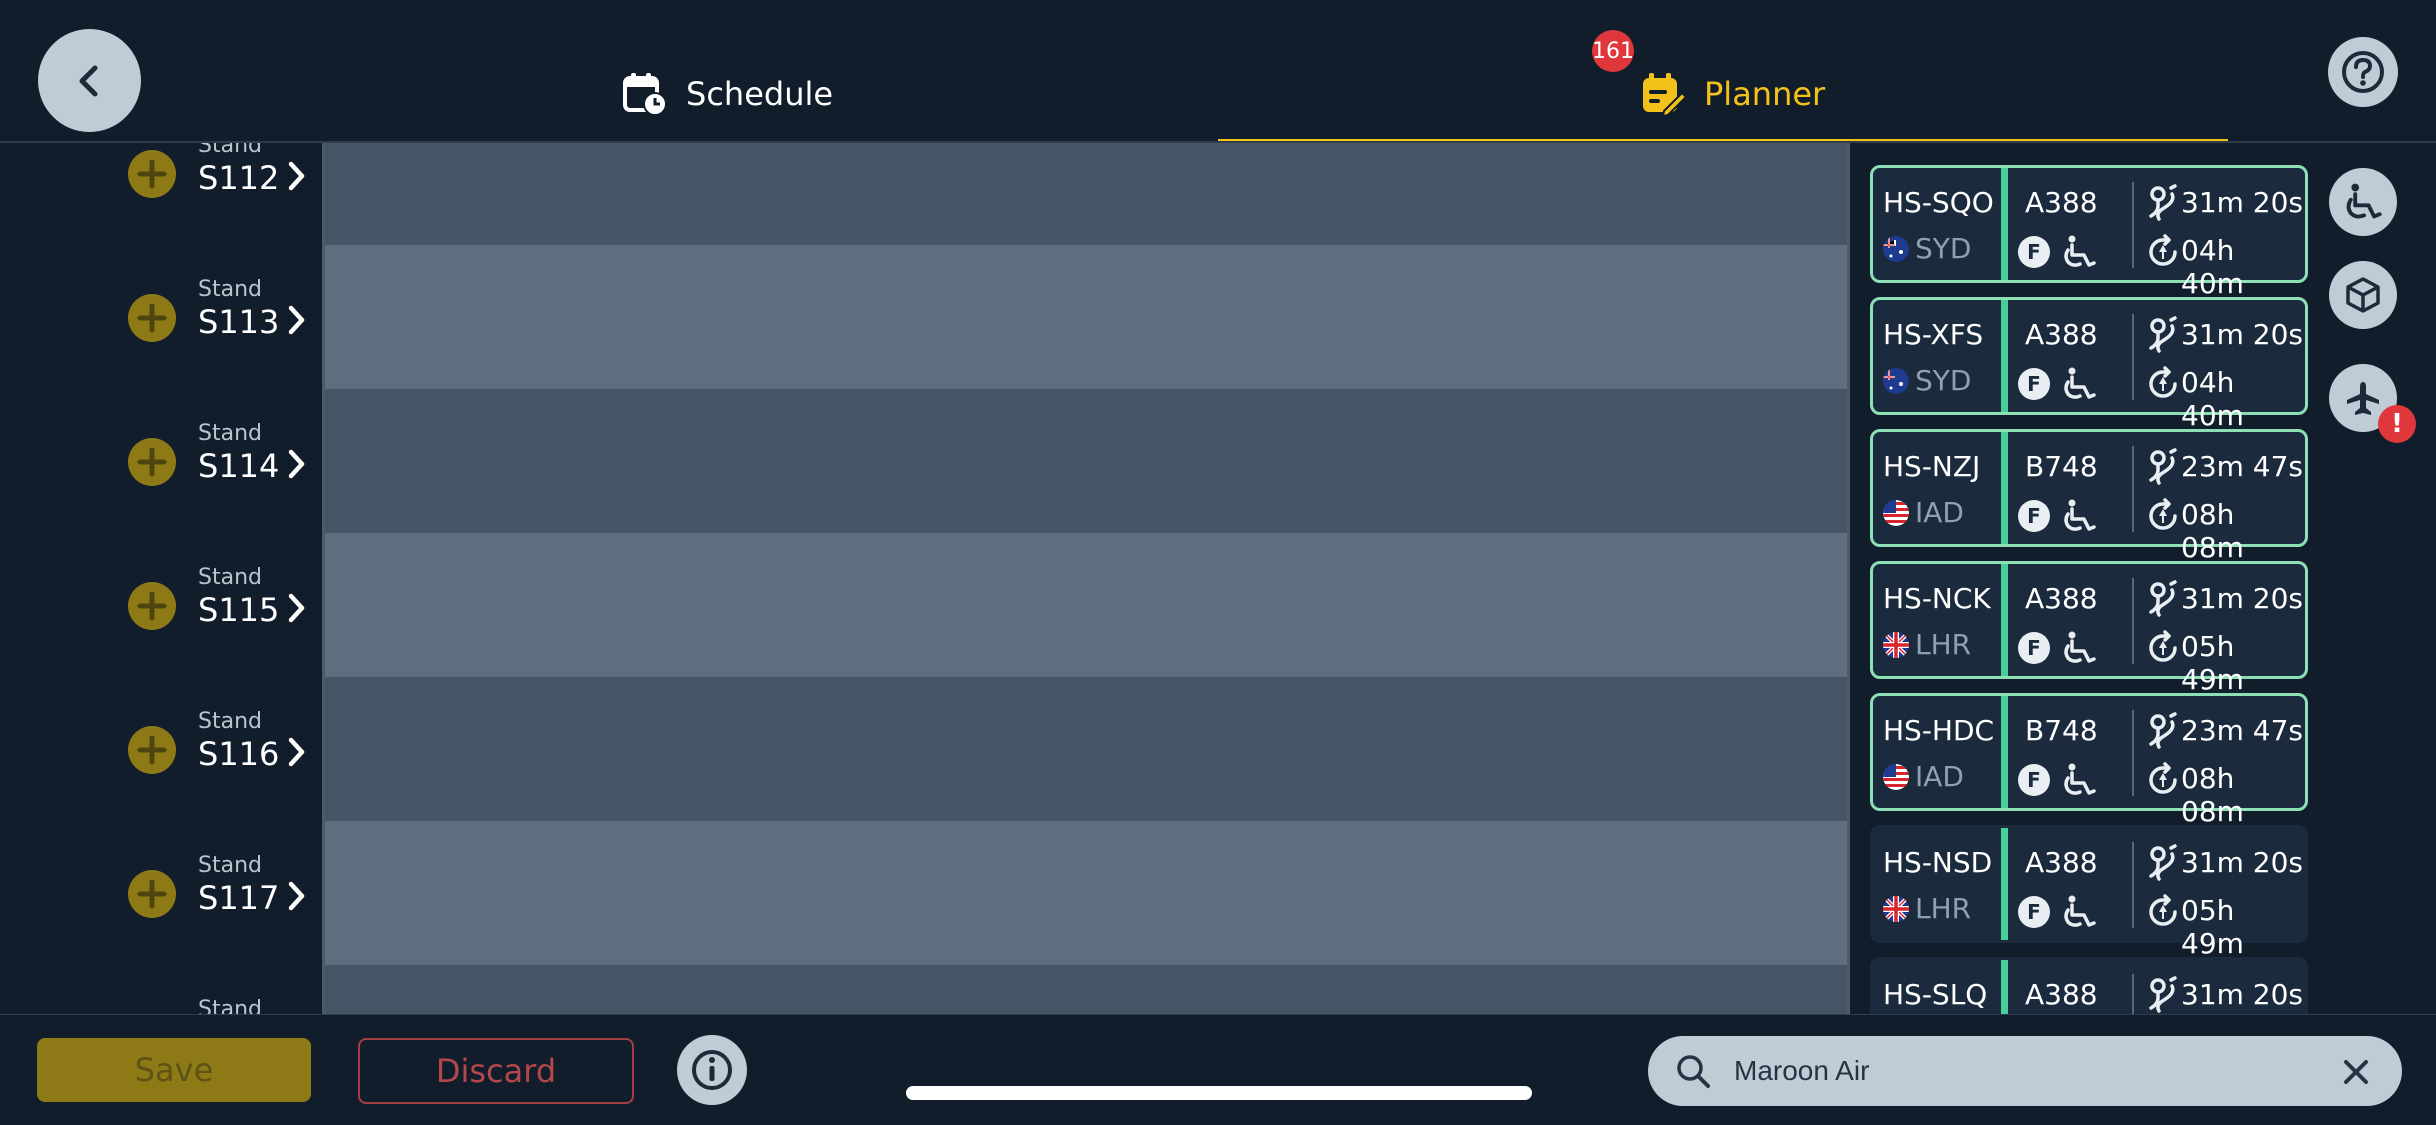 Image resolution: width=2436 pixels, height=1125 pixels. What do you see at coordinates (239, 178) in the screenshot?
I see `stand-name: S112` at bounding box center [239, 178].